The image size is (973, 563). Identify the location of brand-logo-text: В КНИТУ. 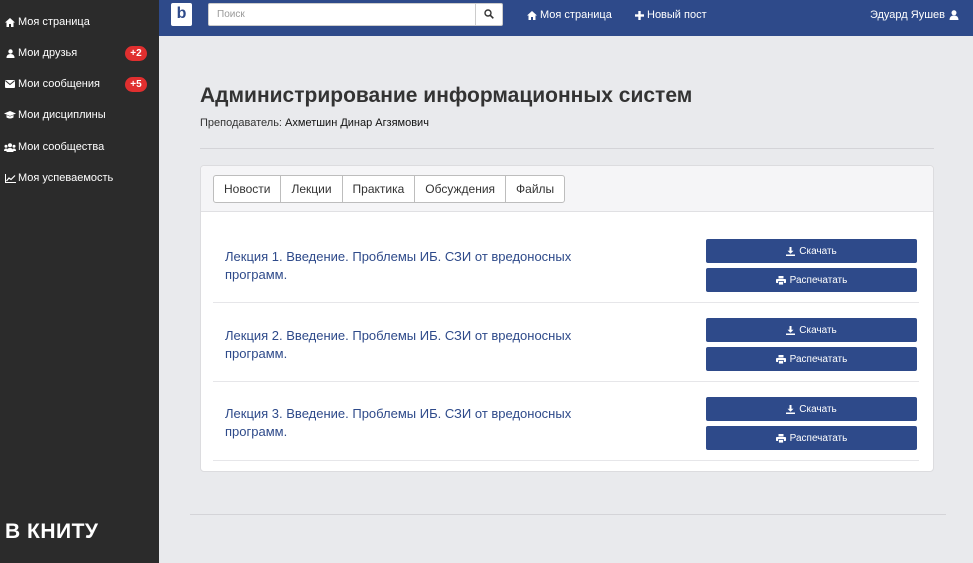
(52, 531).